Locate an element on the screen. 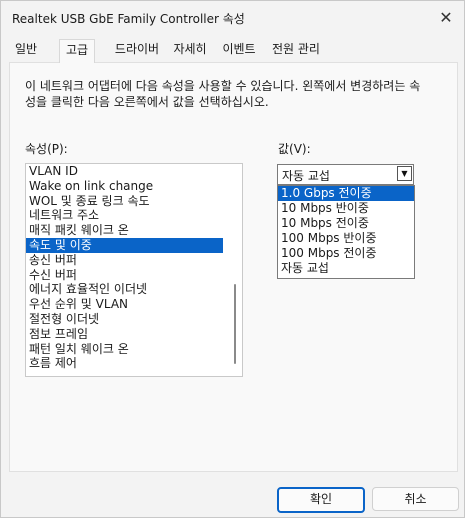  list-item: 점보 프레임 is located at coordinates (124, 334).